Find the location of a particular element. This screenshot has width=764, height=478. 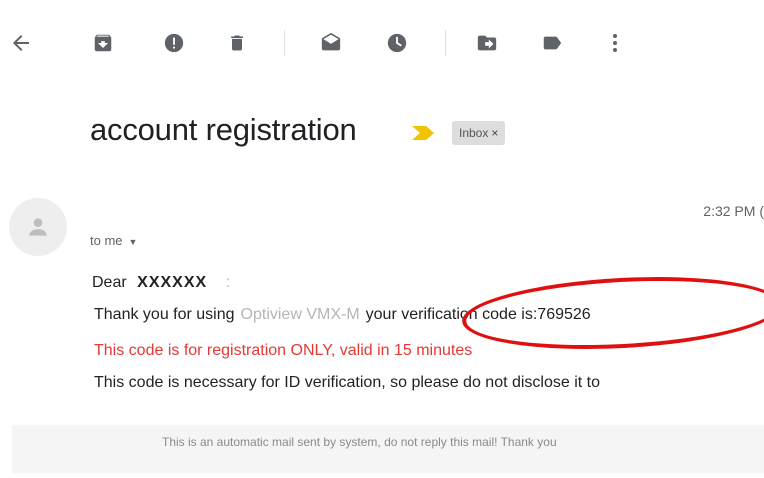

email-timestamp: 2:32 PM ( is located at coordinates (733, 211).